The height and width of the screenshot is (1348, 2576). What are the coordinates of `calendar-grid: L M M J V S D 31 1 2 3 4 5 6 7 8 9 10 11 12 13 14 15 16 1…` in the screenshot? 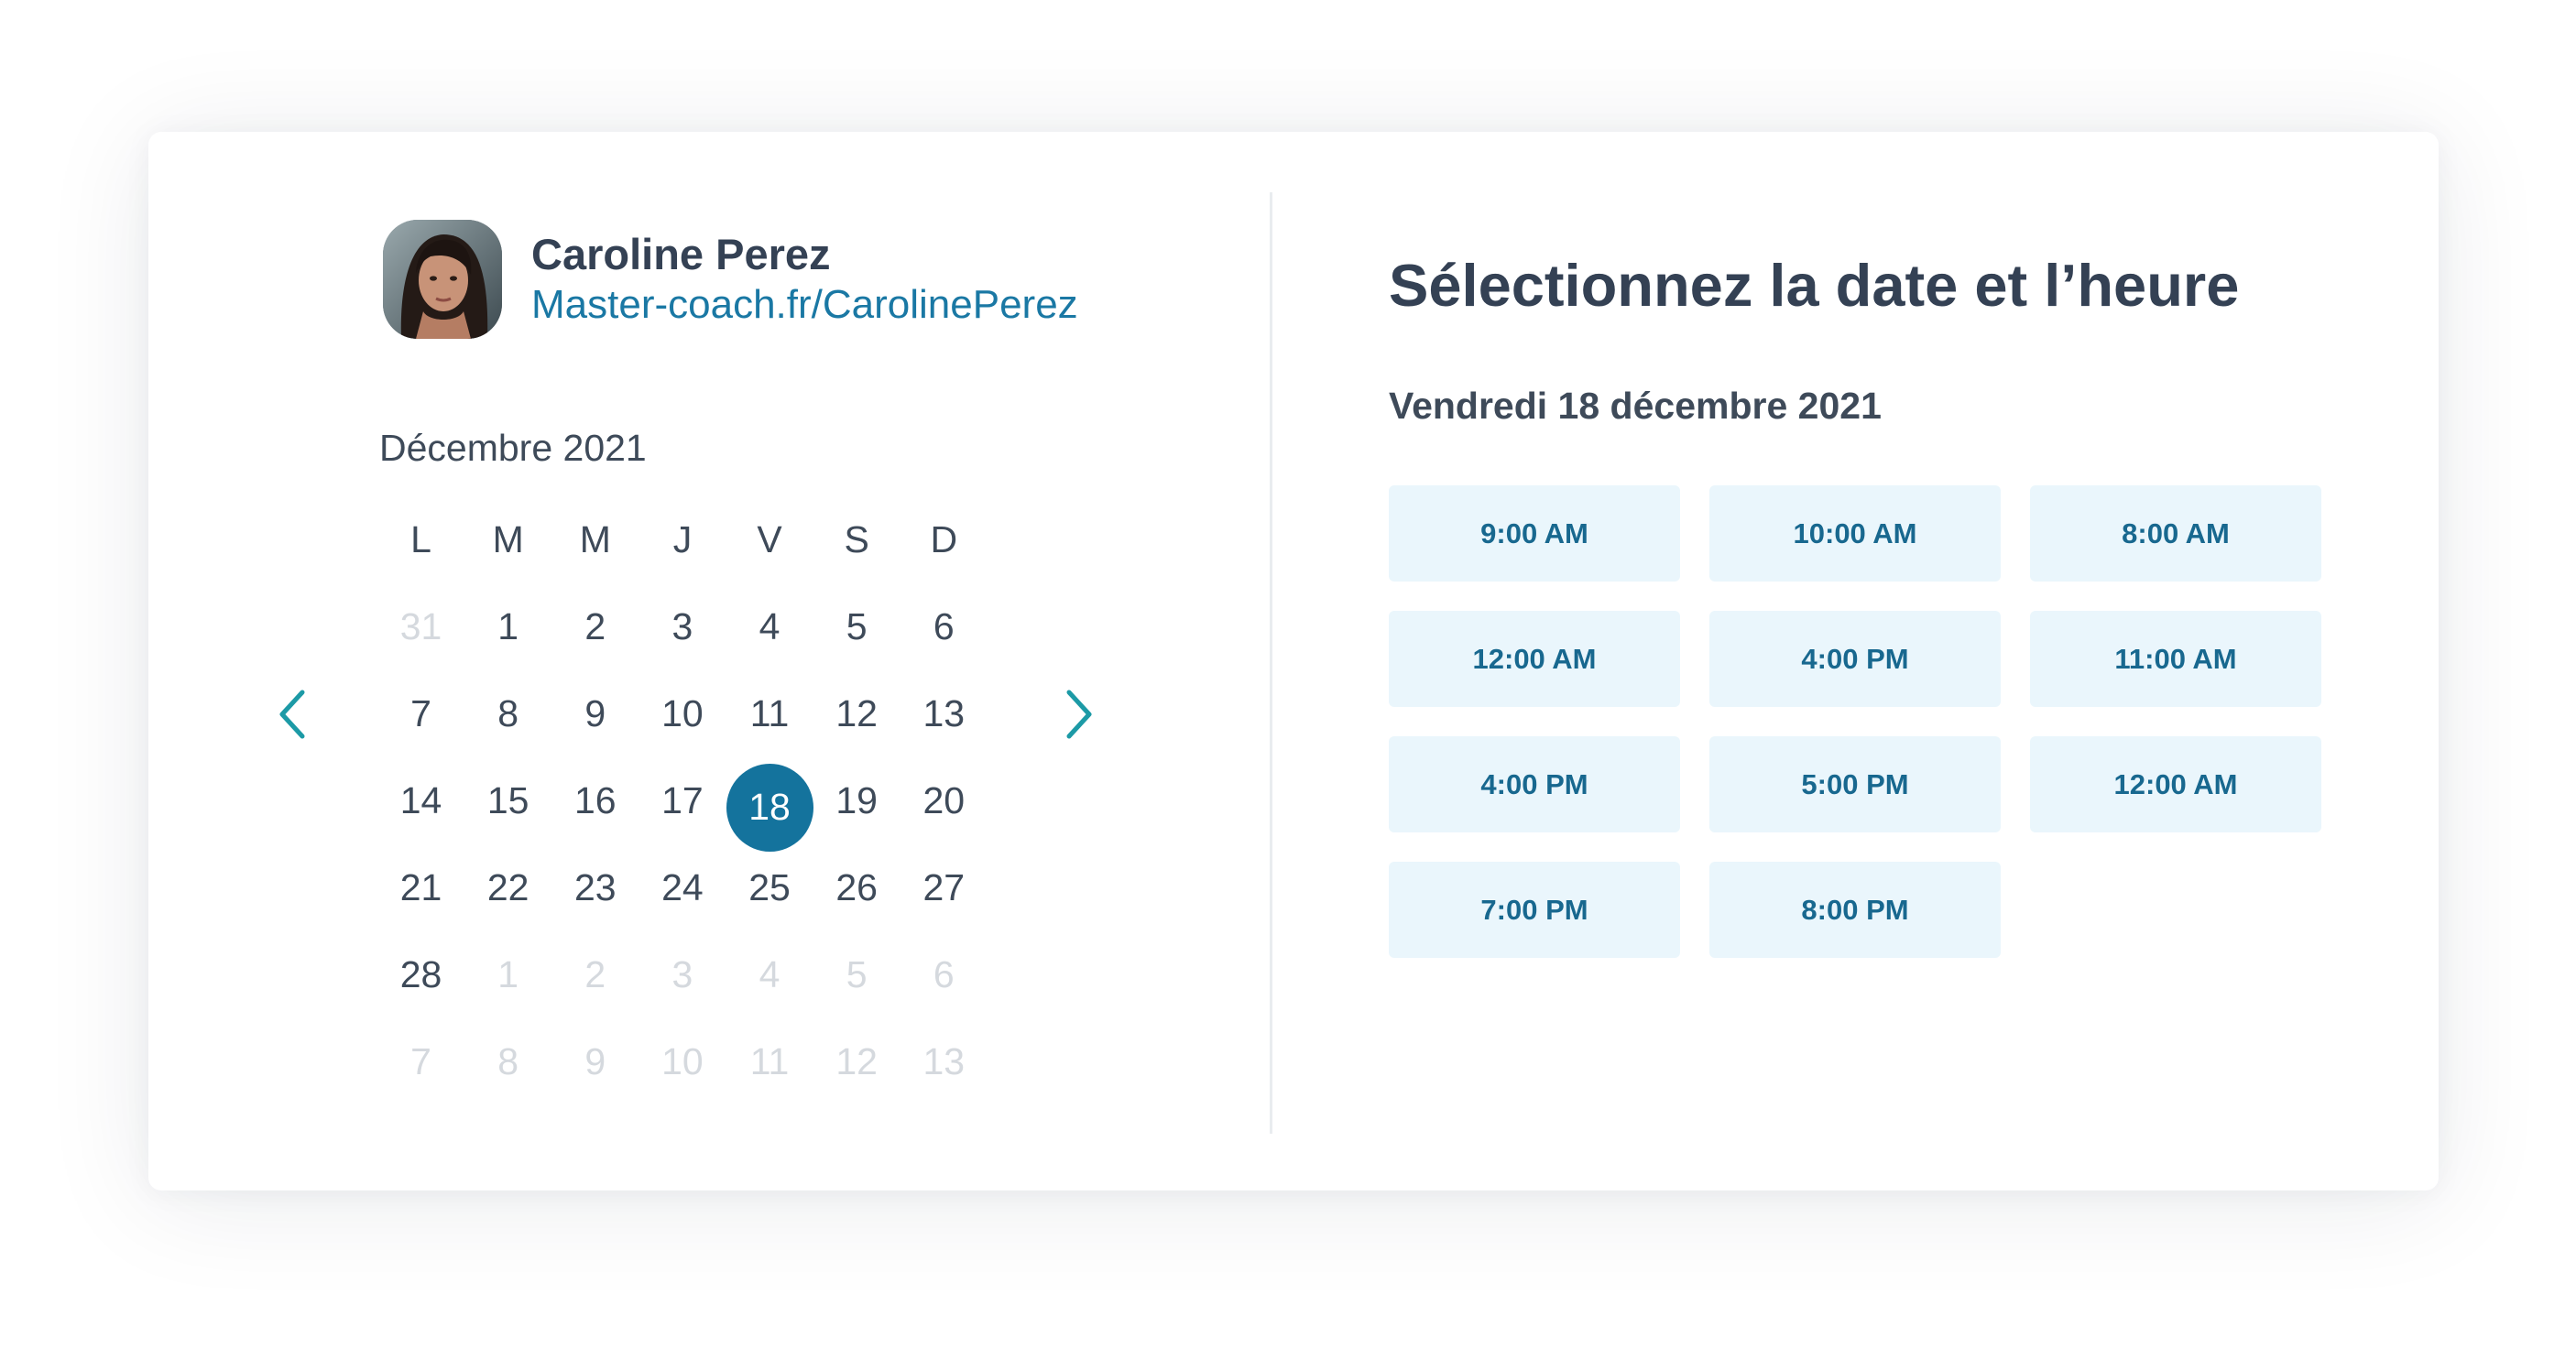 It's located at (682, 800).